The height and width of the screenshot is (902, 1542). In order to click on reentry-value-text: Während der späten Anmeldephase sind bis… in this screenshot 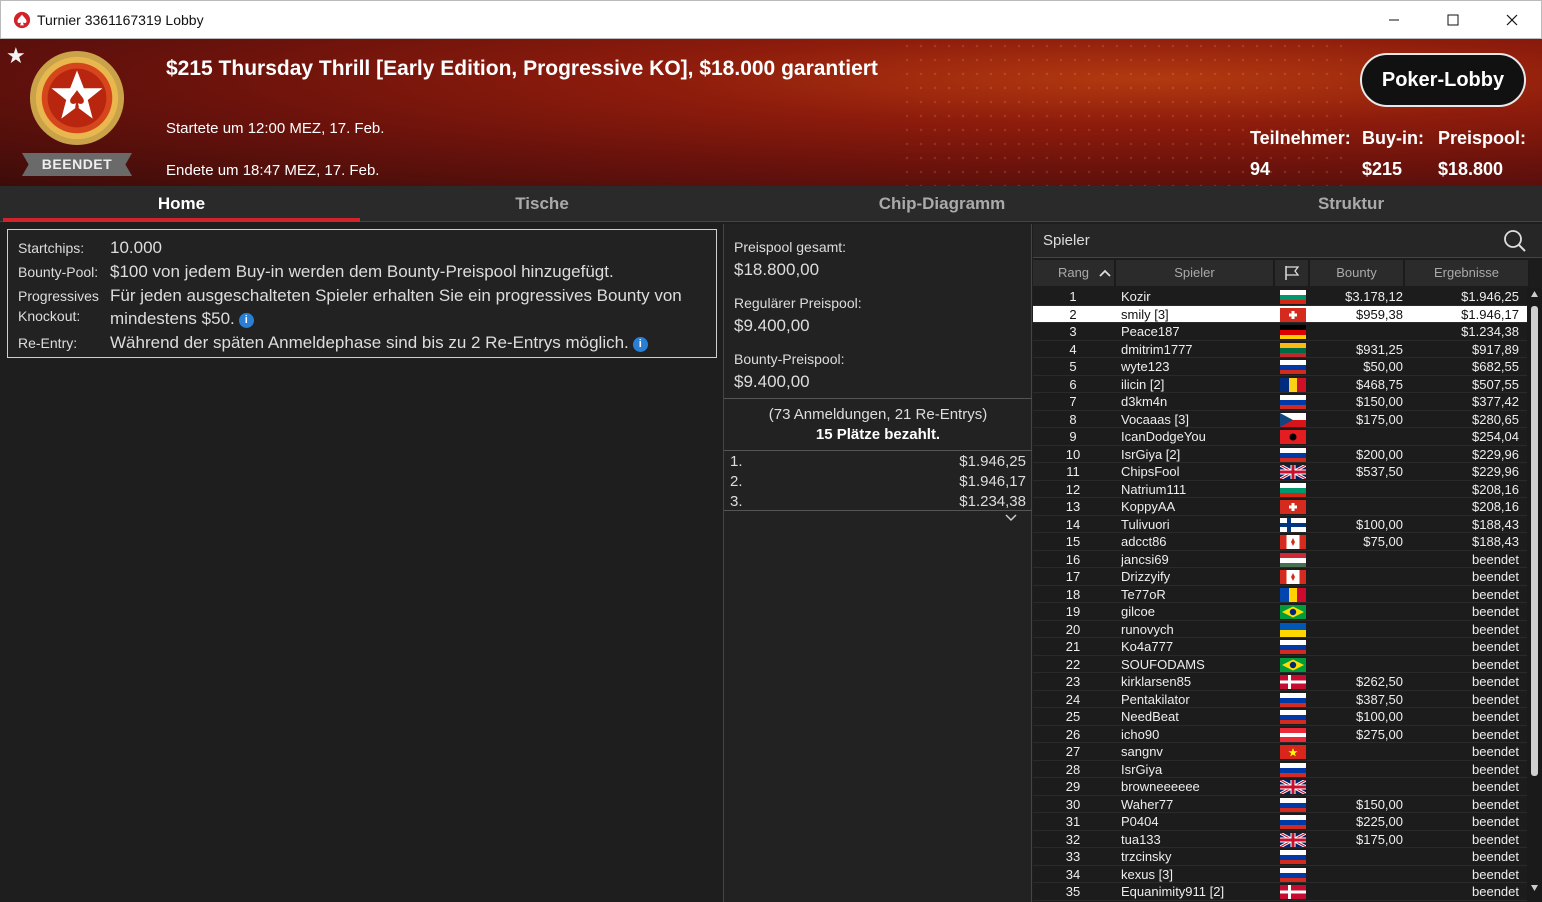, I will do `click(369, 342)`.